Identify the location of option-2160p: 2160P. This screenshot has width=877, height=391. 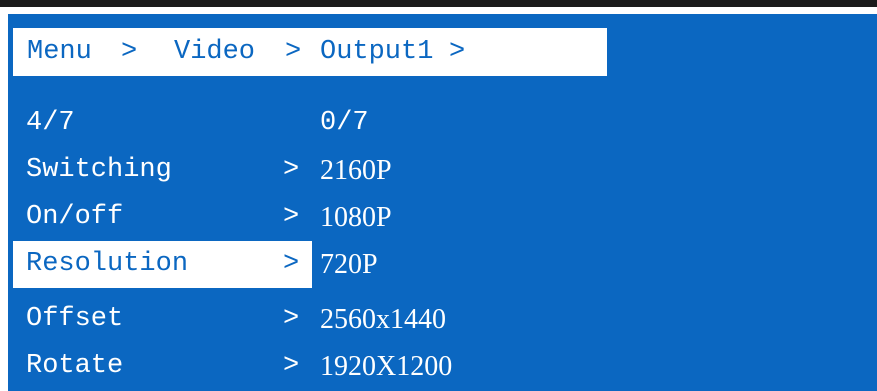
(356, 170).